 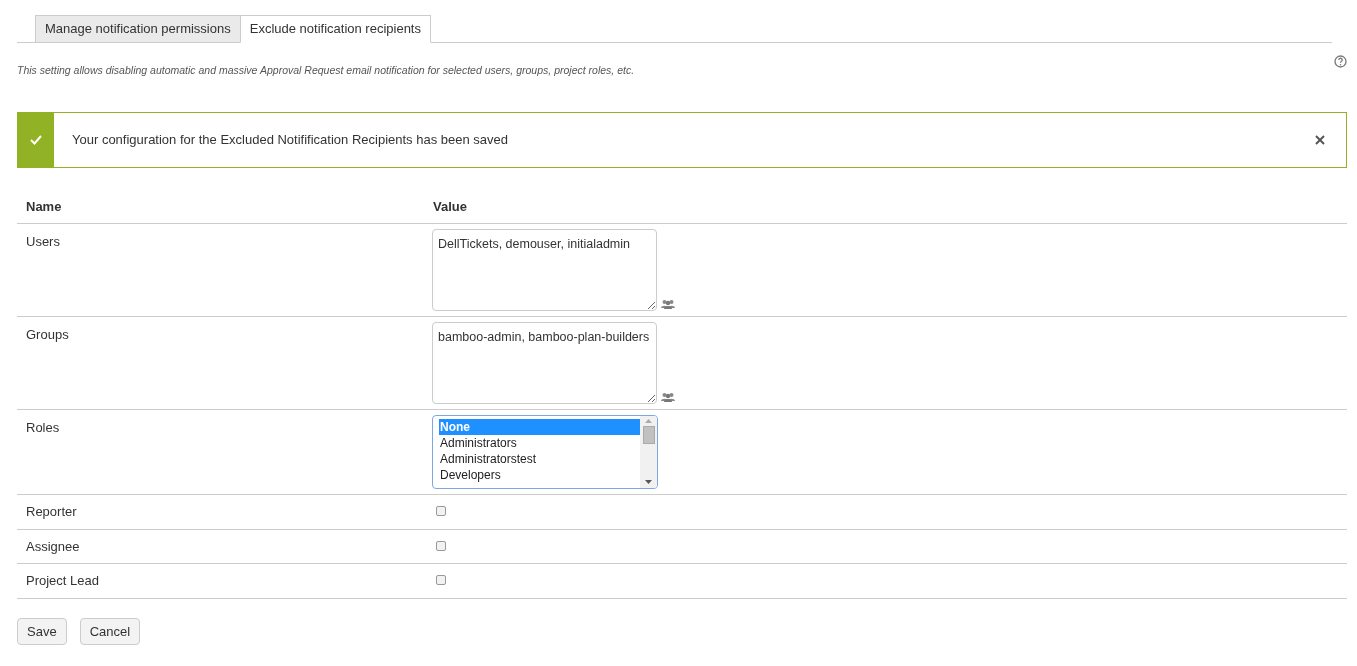 I want to click on form-button: Save, so click(x=42, y=631).